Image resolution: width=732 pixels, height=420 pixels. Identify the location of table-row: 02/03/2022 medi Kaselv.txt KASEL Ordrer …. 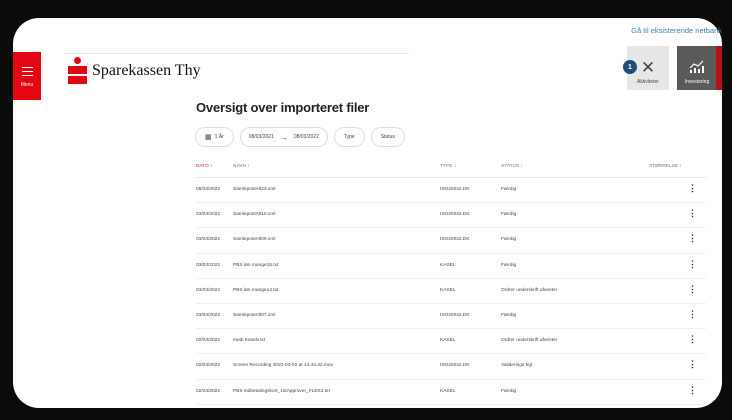
(451, 342).